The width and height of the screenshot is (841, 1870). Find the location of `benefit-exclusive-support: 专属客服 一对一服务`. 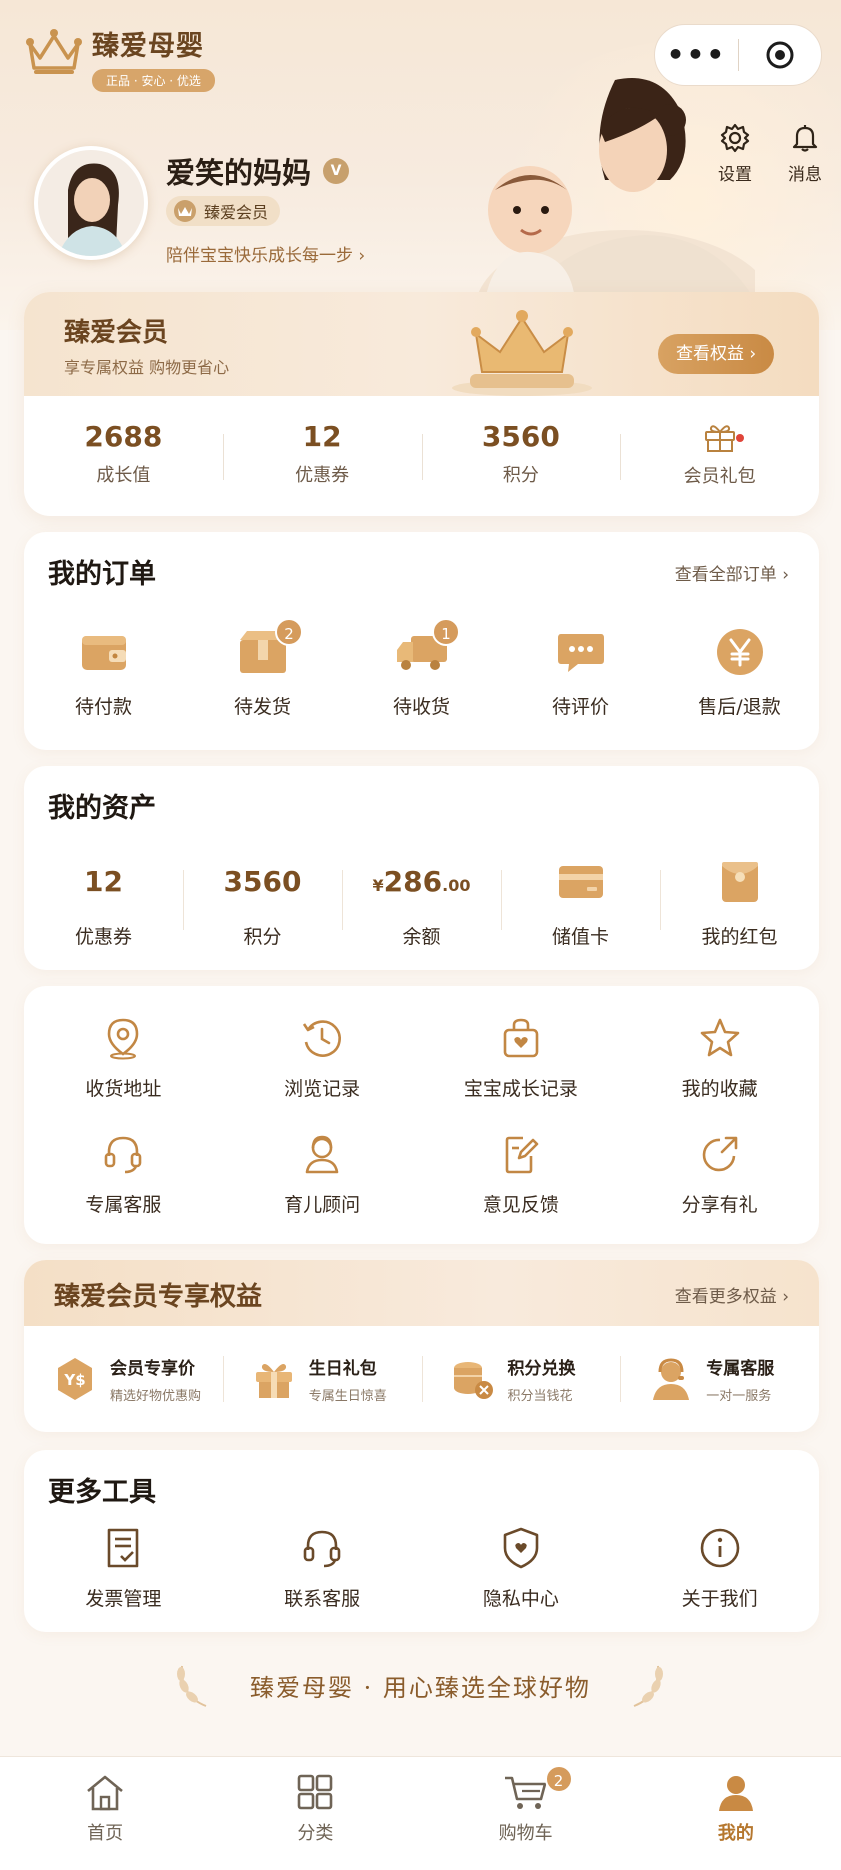

benefit-exclusive-support: 专属客服 一对一服务 is located at coordinates (719, 1379).